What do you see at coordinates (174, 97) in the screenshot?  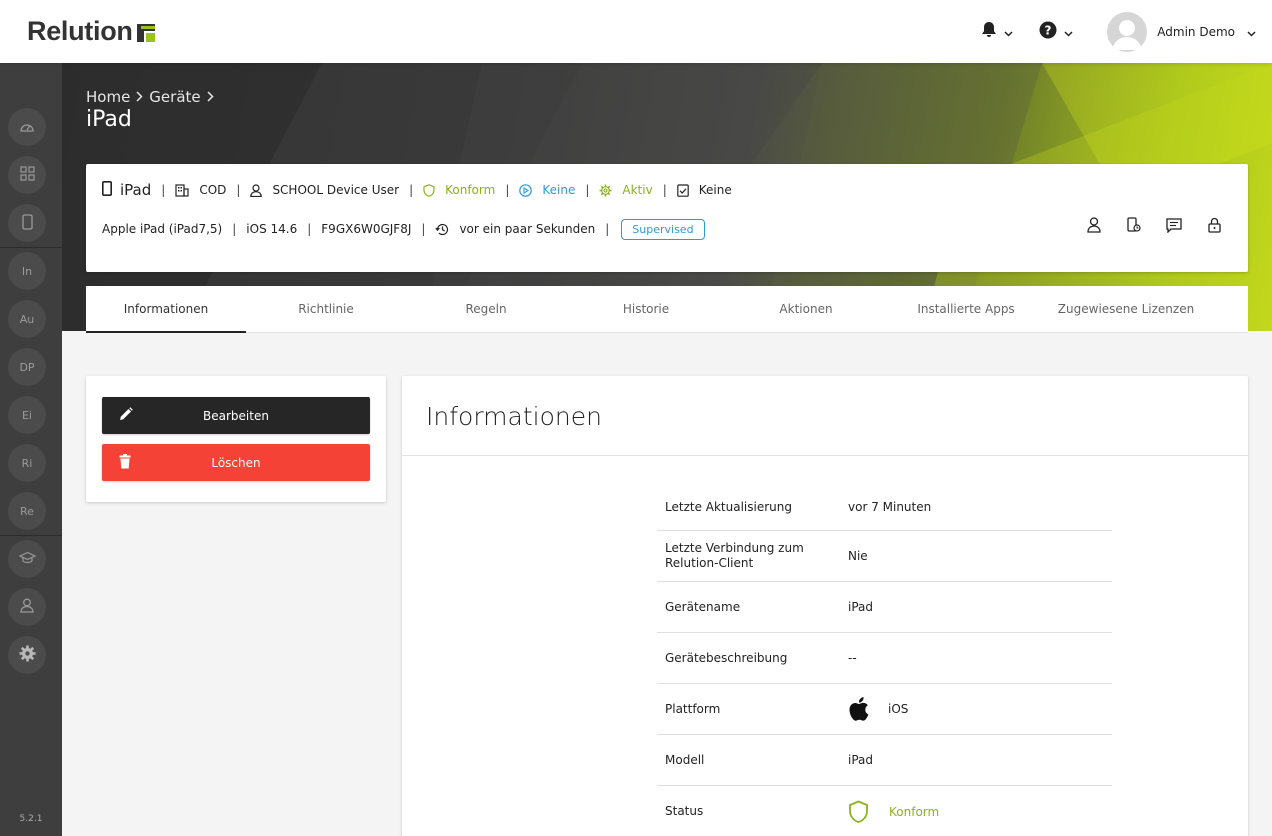 I see `breadcrumb-devices: Geräte` at bounding box center [174, 97].